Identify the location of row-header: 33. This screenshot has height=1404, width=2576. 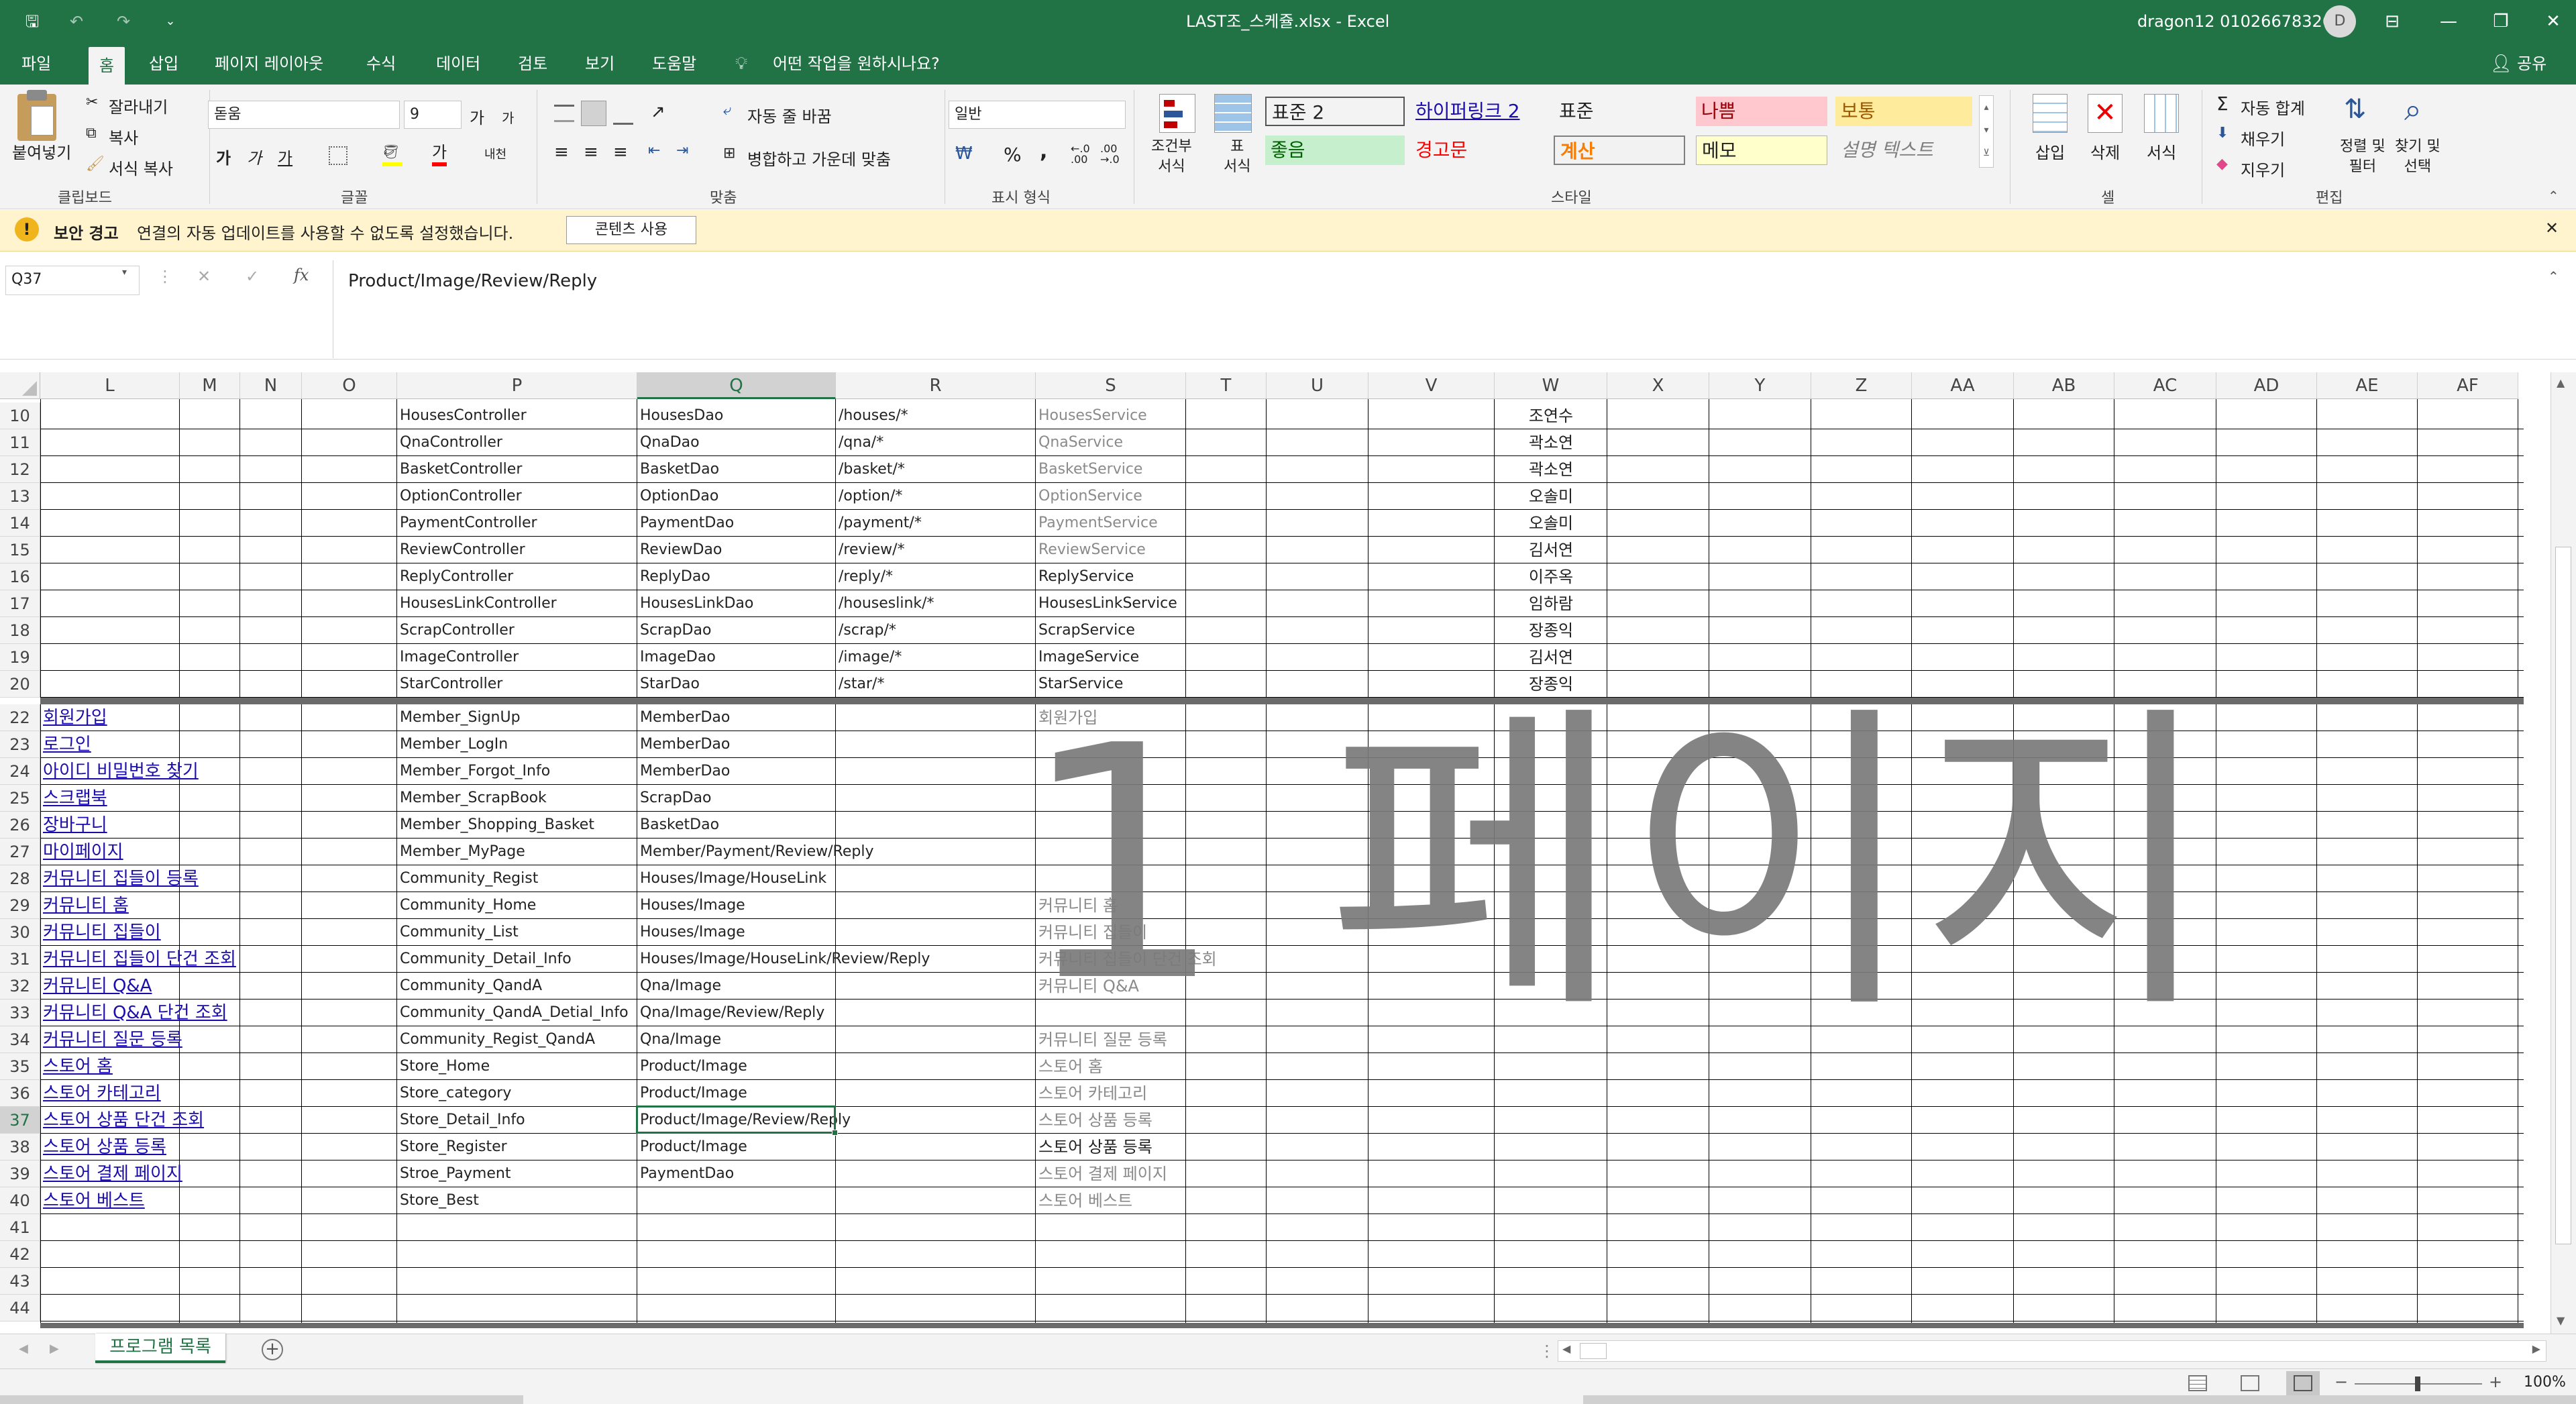
(20, 1013).